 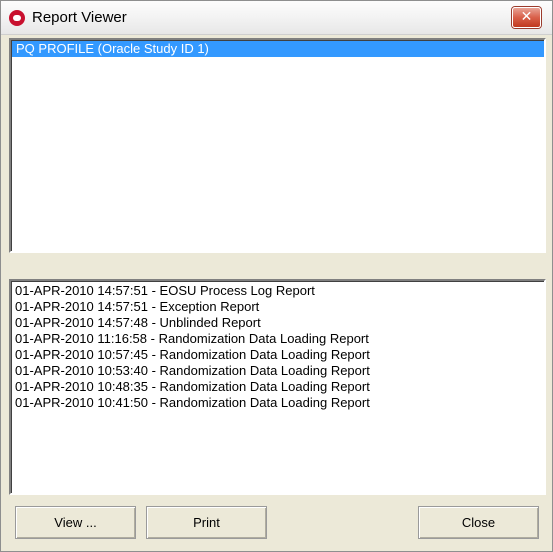 I want to click on close-button-mnemonic: C, so click(x=466, y=522).